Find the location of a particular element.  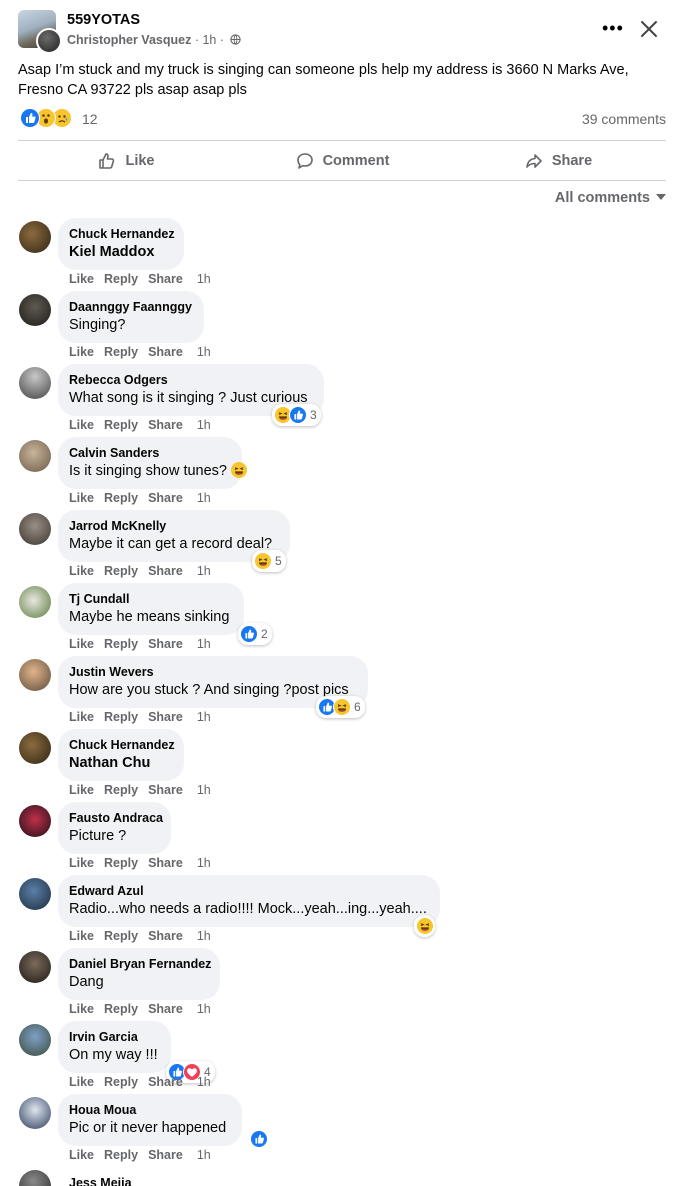

like-button: Like is located at coordinates (126, 161).